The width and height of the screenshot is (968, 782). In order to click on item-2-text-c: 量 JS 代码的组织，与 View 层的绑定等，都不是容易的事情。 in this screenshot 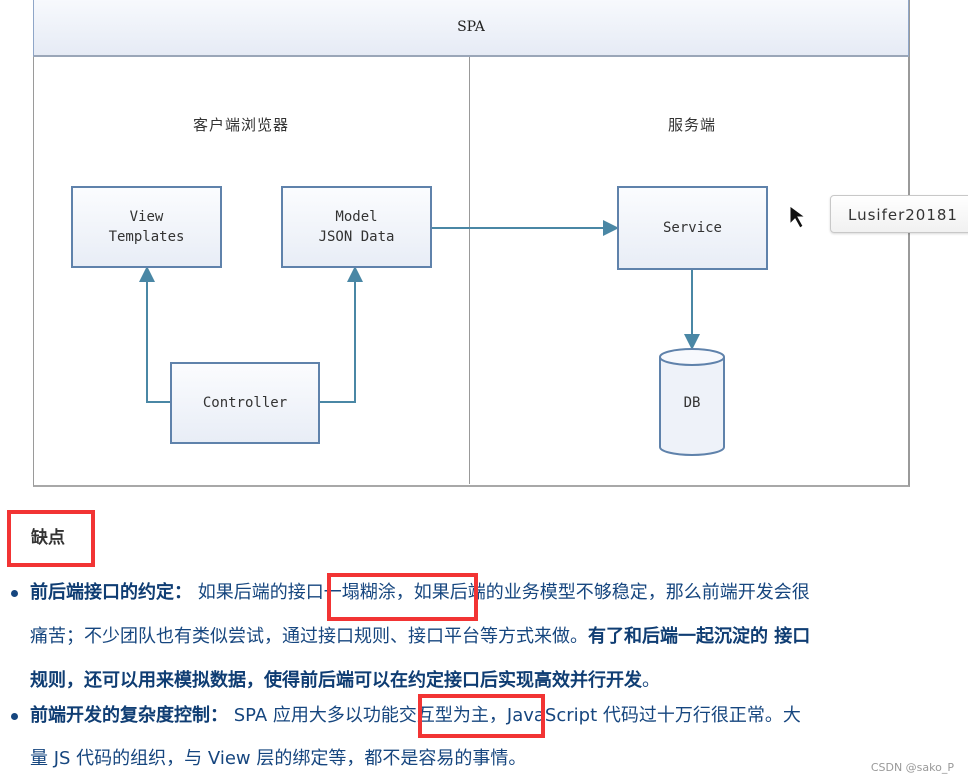, I will do `click(278, 758)`.